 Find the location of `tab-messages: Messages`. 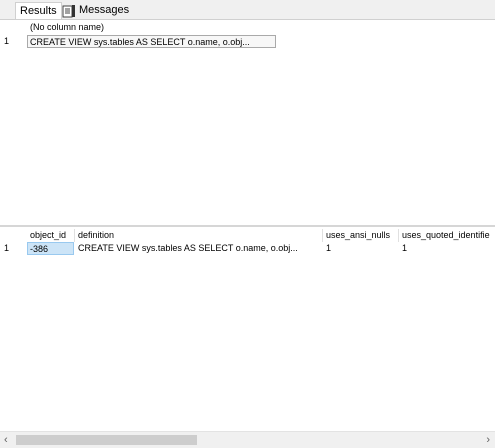

tab-messages: Messages is located at coordinates (95, 10).